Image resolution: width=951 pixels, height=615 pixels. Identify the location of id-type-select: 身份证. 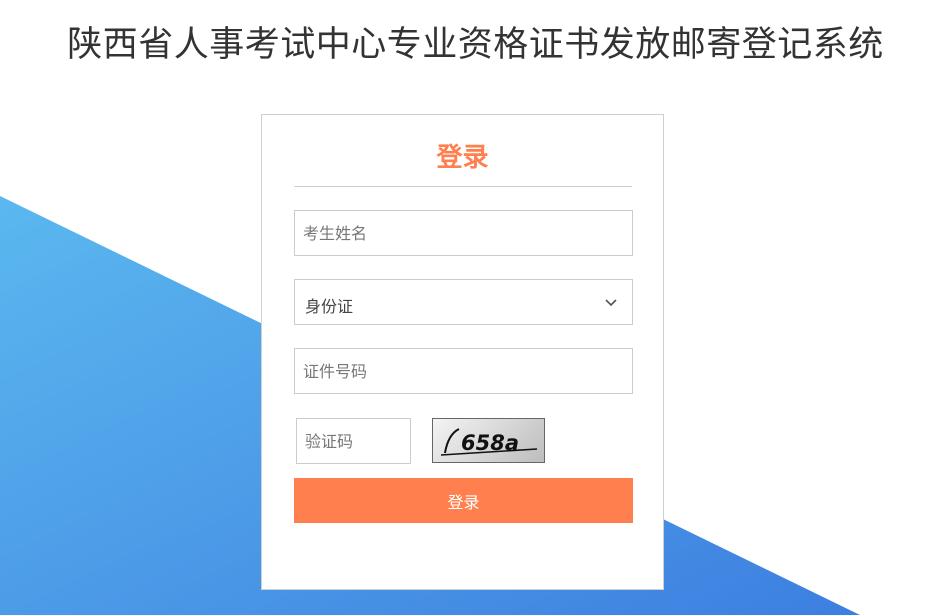
(463, 302).